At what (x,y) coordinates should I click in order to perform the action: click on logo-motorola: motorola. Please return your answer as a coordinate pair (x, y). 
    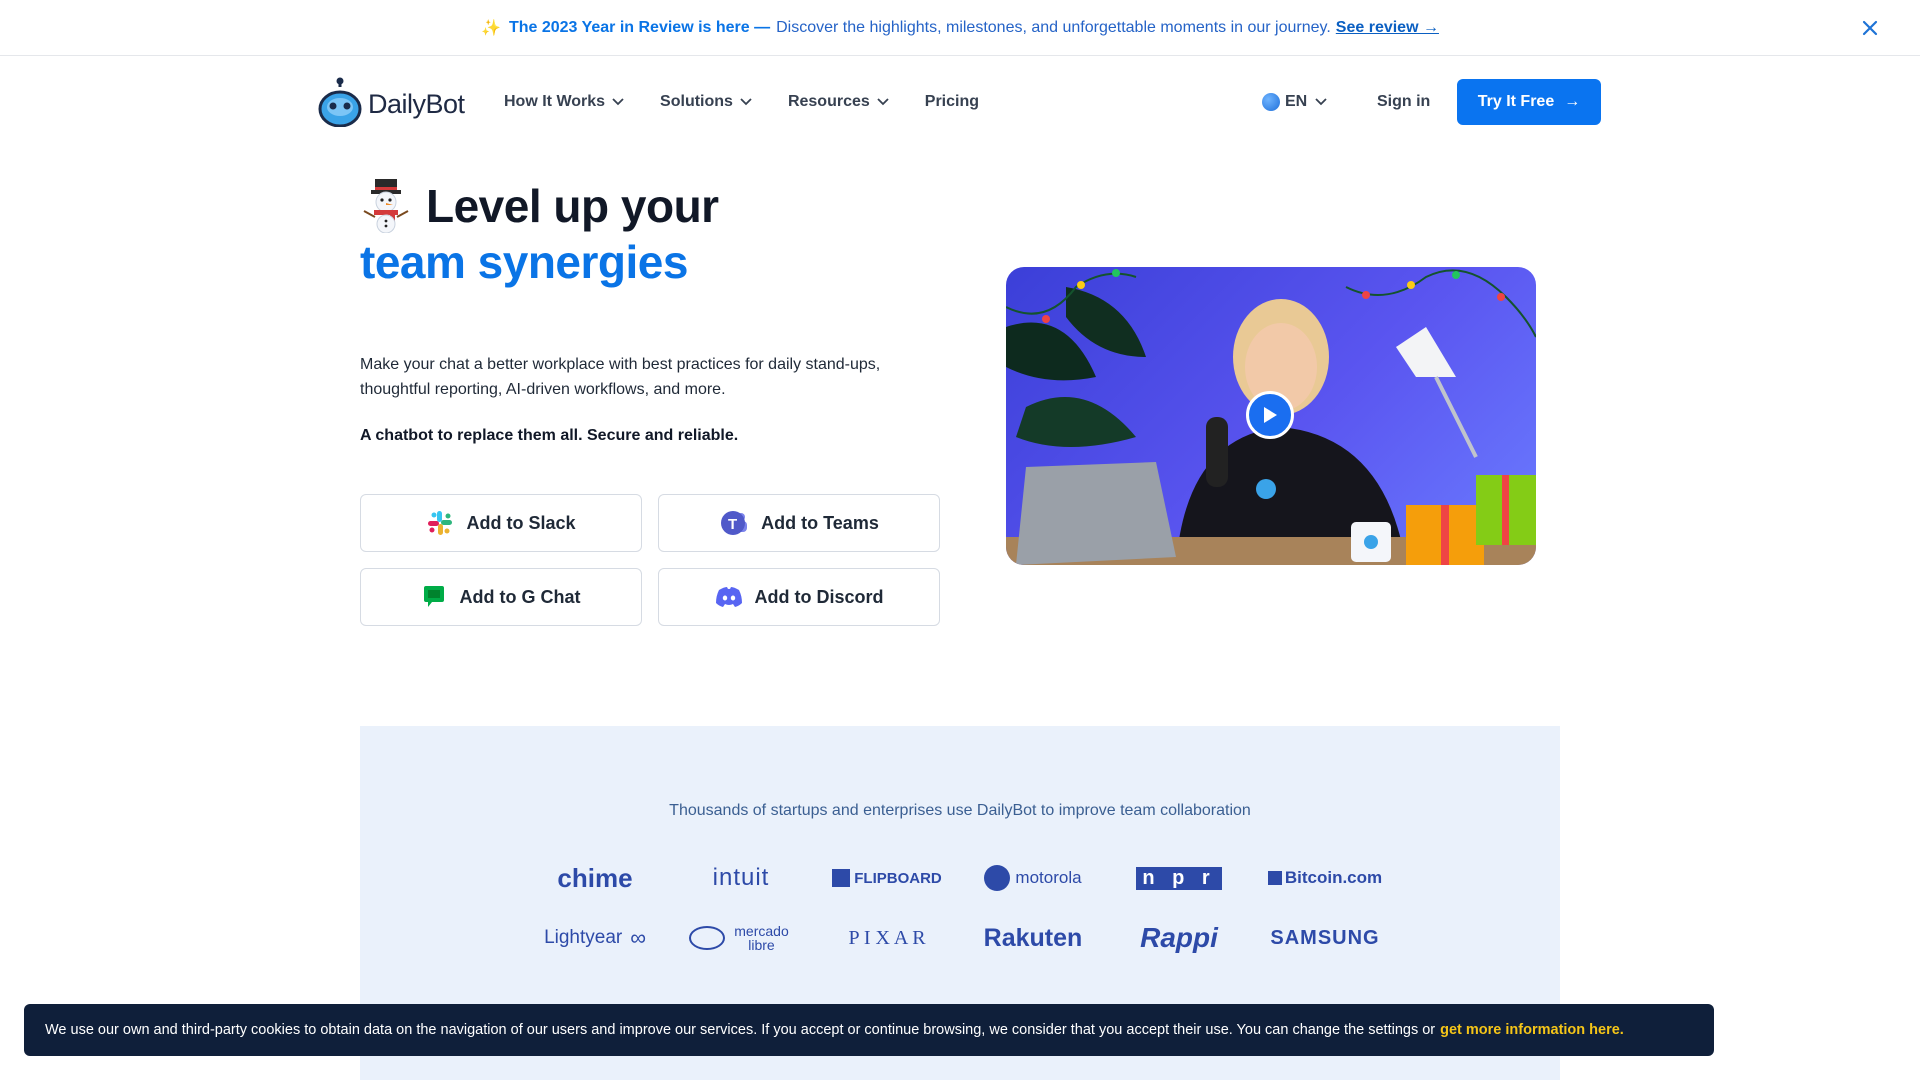
    Looking at the image, I should click on (1033, 878).